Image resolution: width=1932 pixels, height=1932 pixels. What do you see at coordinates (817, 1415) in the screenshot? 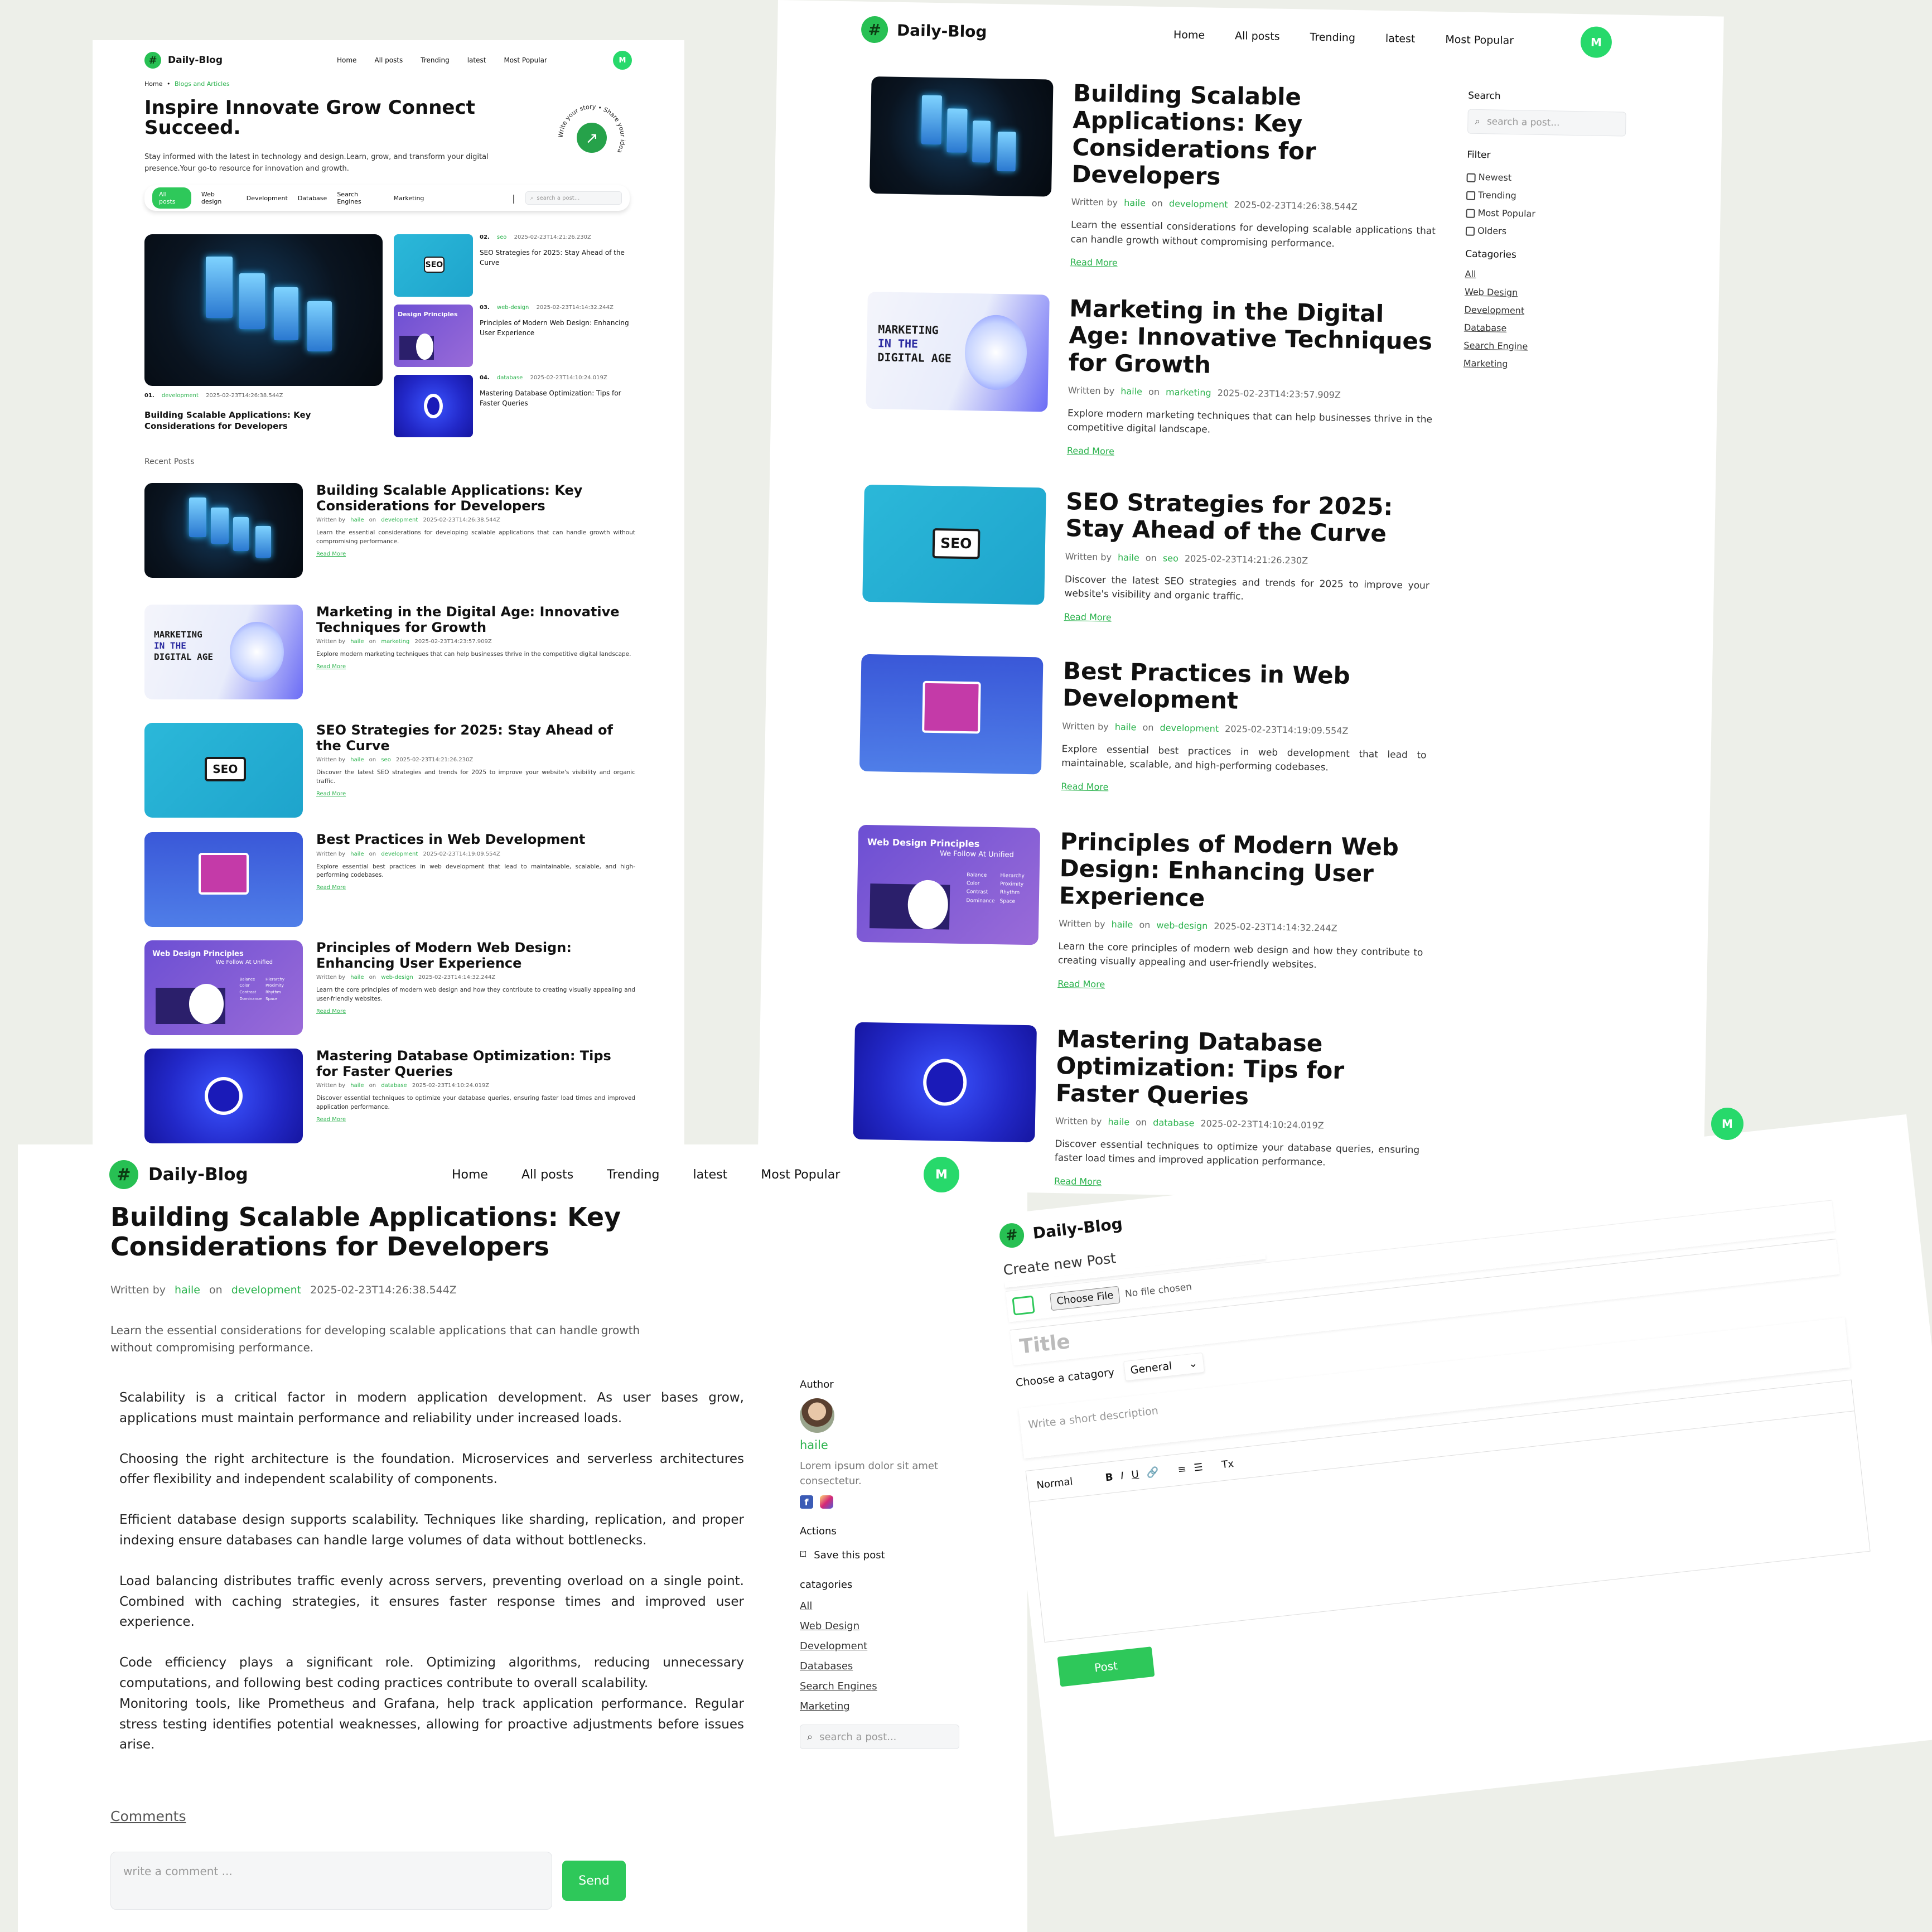
I see `author-avatar` at bounding box center [817, 1415].